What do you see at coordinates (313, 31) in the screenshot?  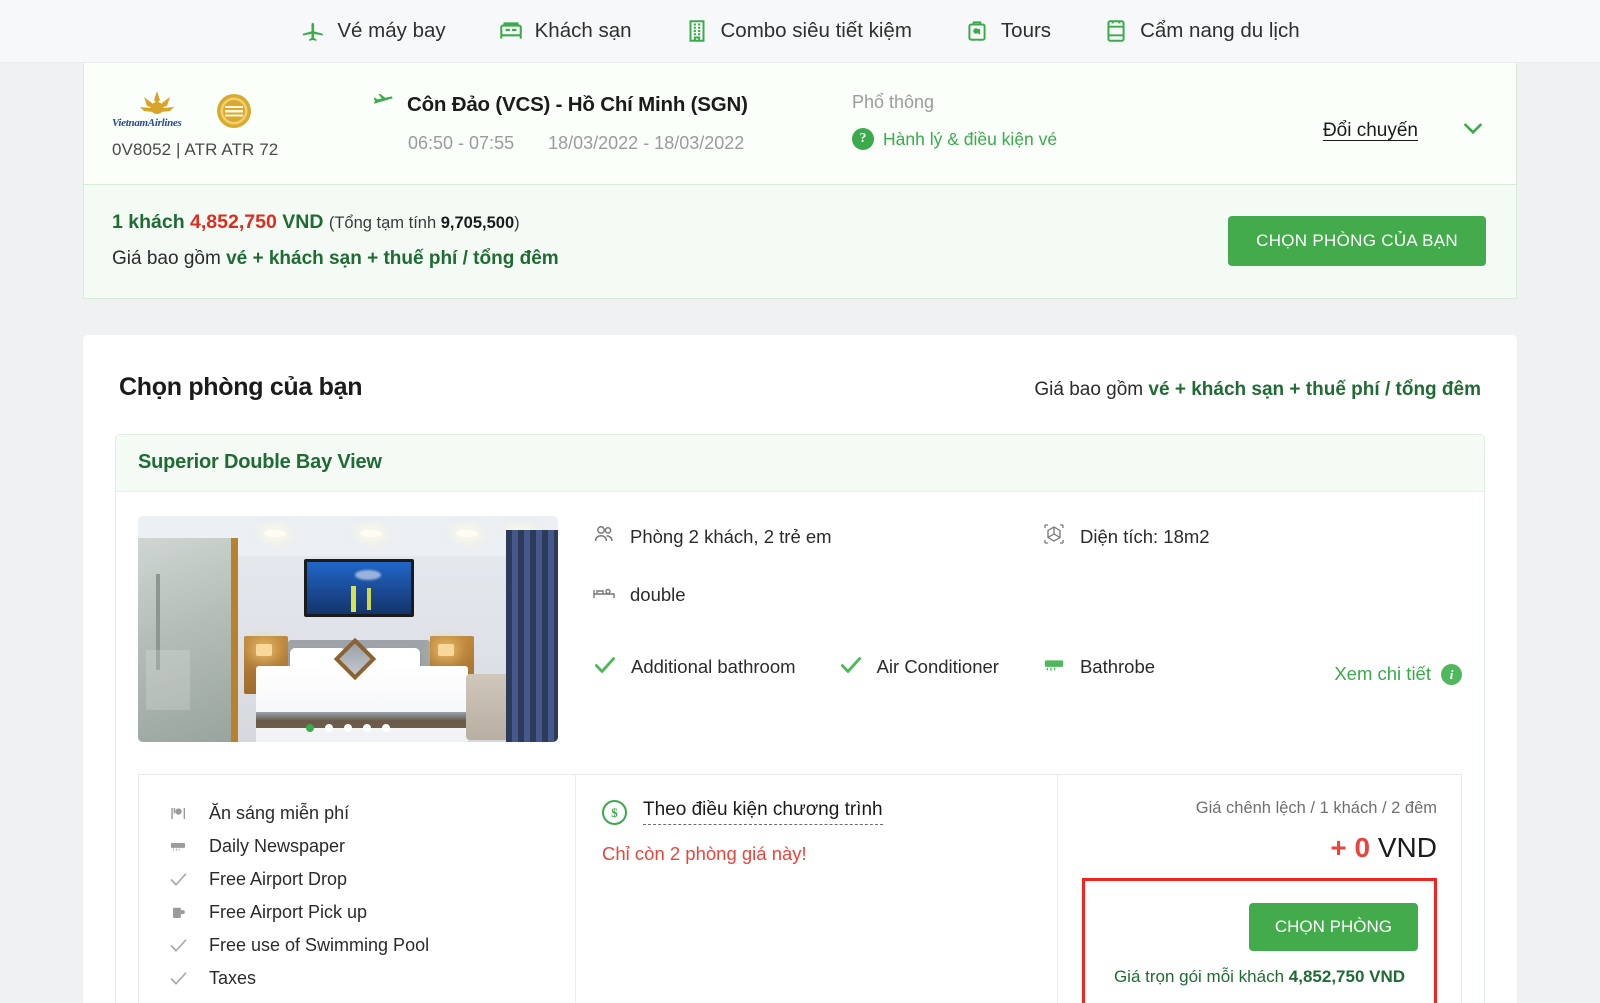 I see `airplane-icon` at bounding box center [313, 31].